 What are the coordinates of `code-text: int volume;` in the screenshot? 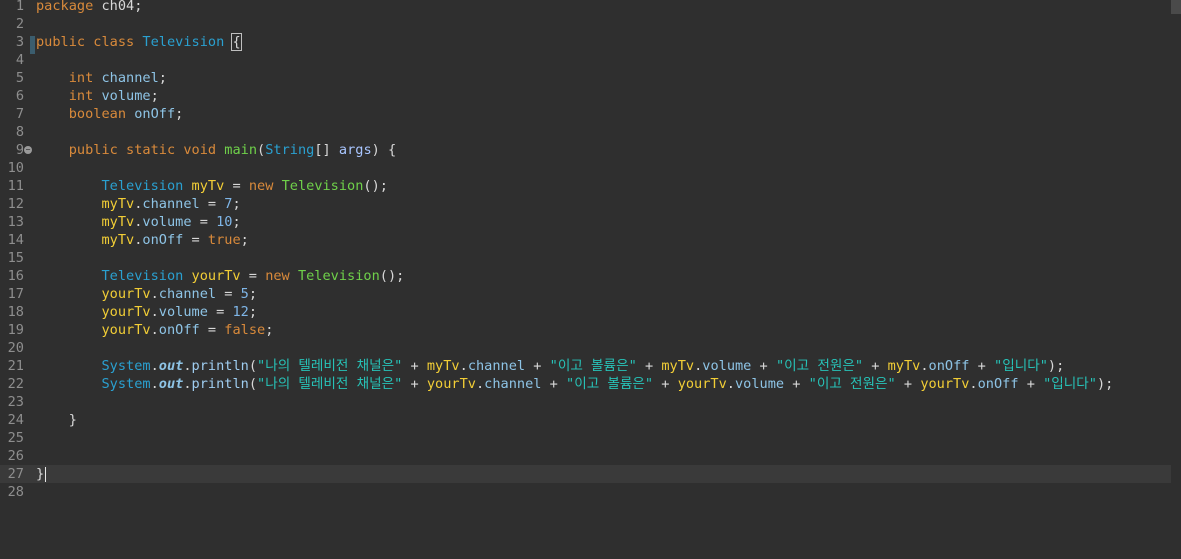 It's located at (97, 96).